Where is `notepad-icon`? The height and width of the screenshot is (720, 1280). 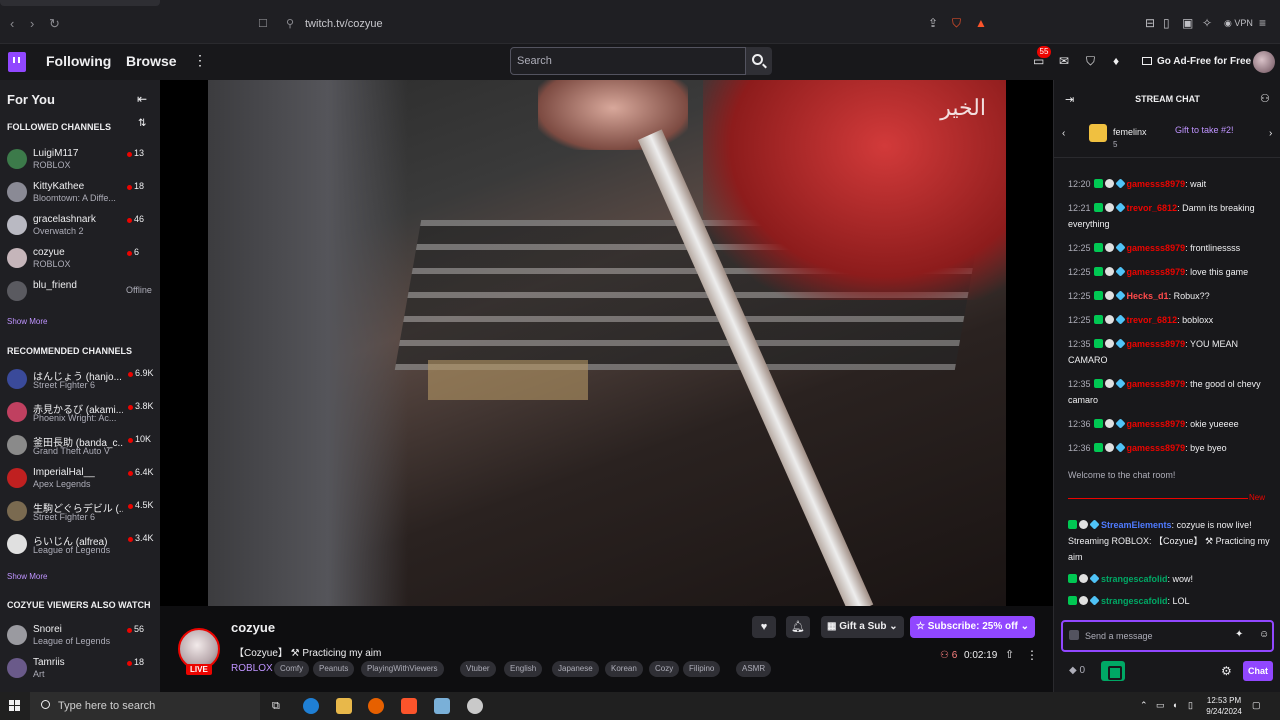
notepad-icon is located at coordinates (442, 706).